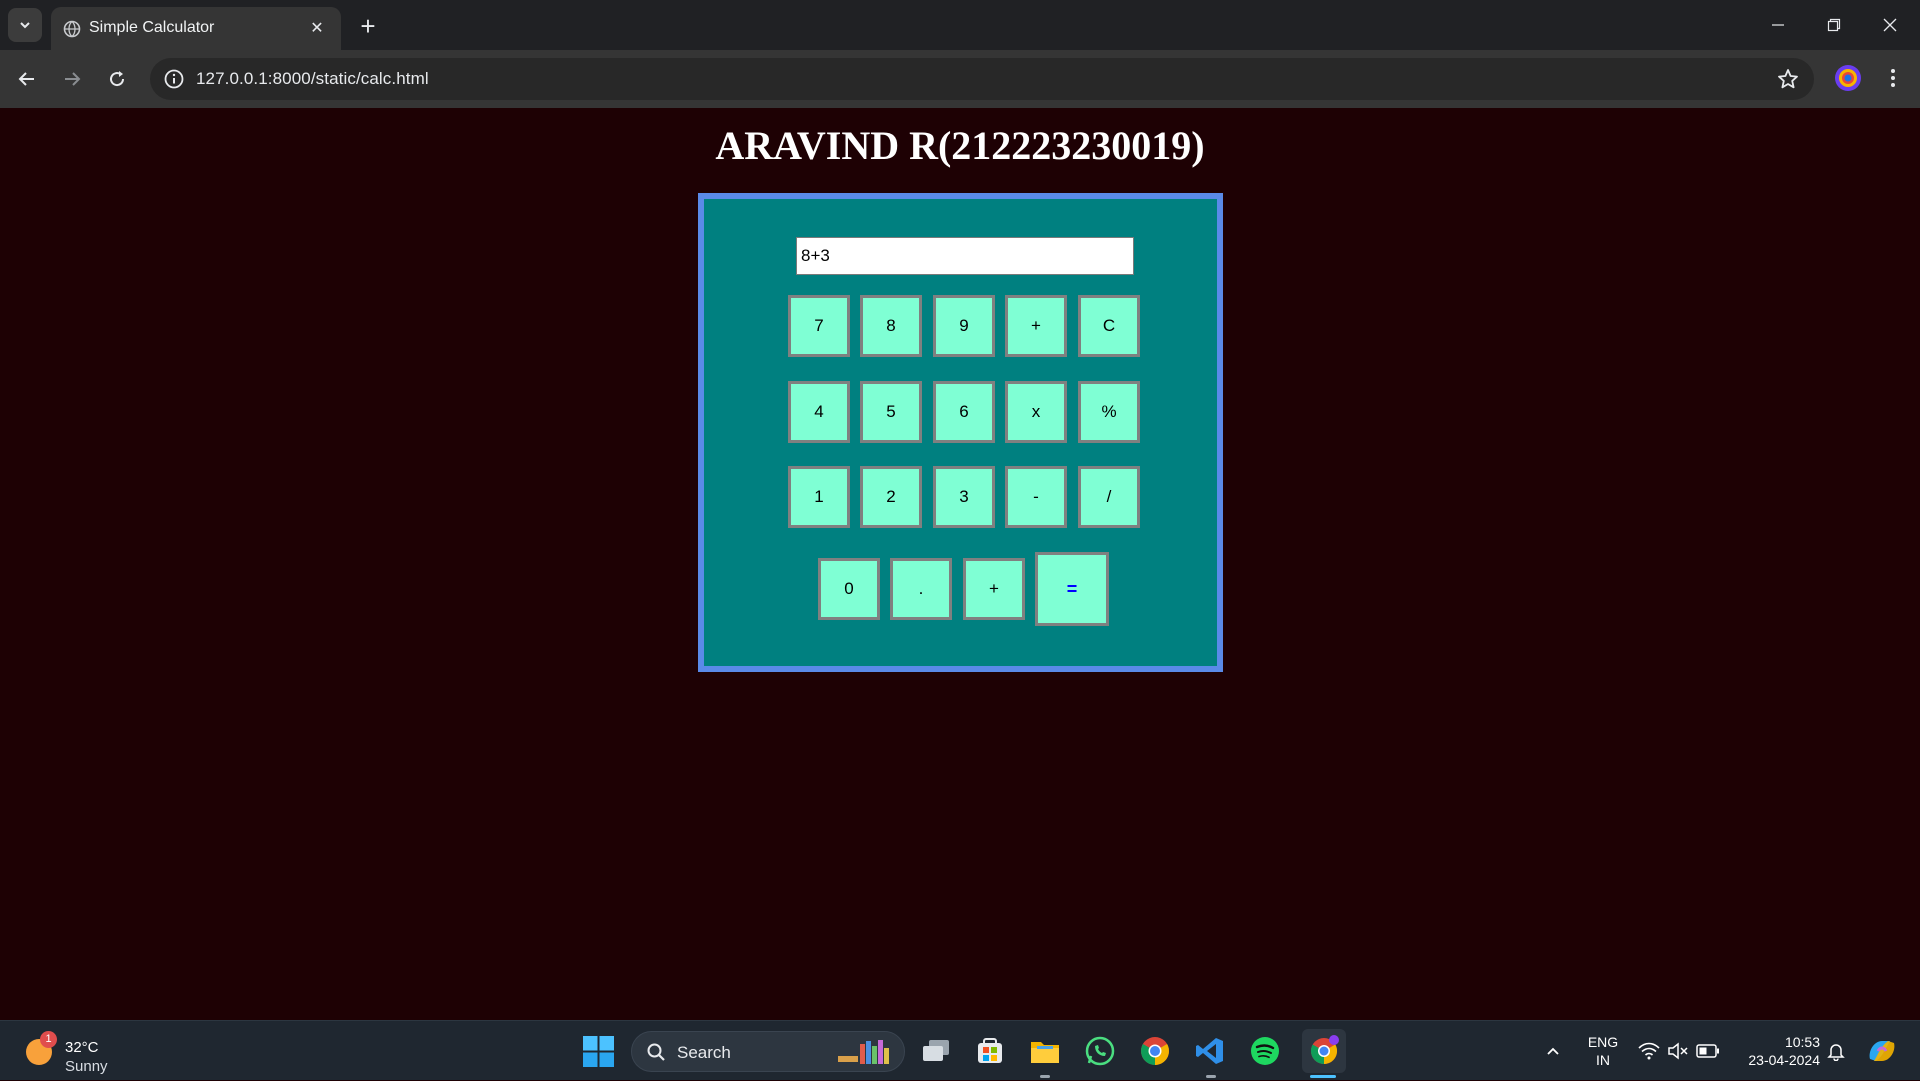 The image size is (1920, 1081). I want to click on lang-line1: ENG, so click(1603, 1042).